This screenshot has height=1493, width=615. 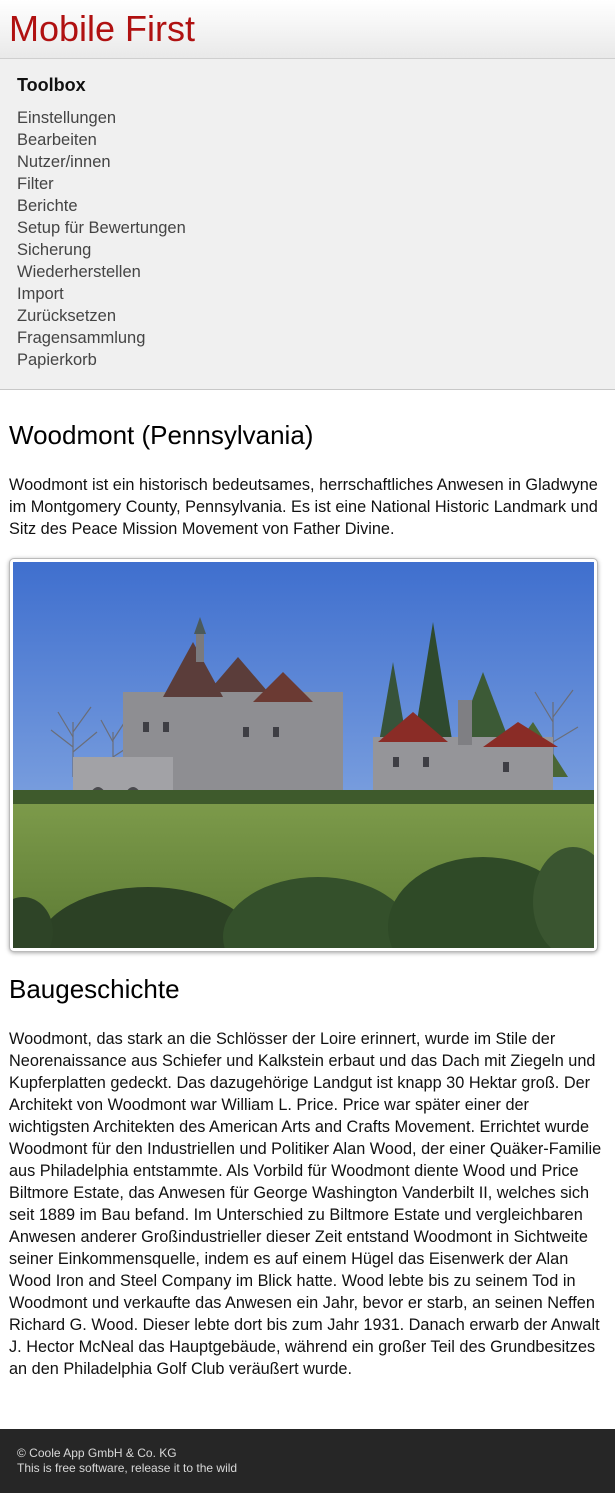 What do you see at coordinates (101, 360) in the screenshot?
I see `toolbox-item-papierkorb: Papierkorb` at bounding box center [101, 360].